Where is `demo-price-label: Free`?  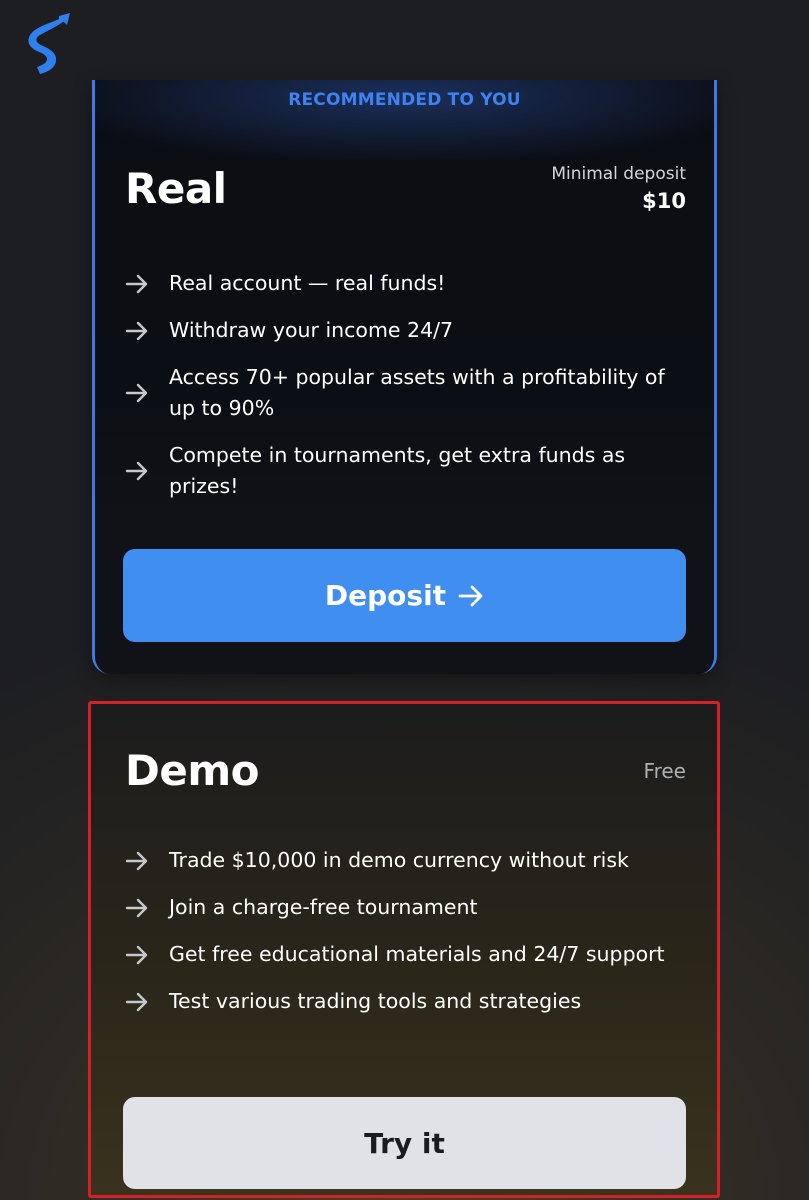
demo-price-label: Free is located at coordinates (664, 771).